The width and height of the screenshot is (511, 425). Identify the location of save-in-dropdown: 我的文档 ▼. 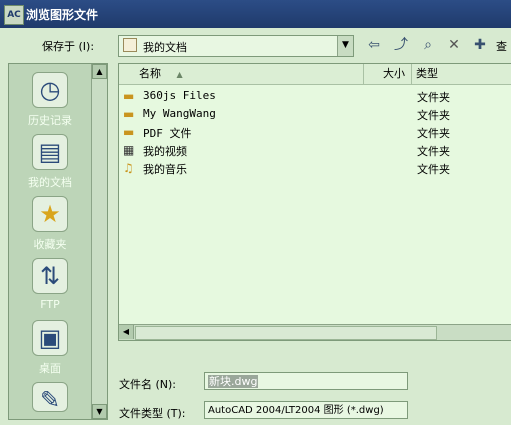
(236, 46).